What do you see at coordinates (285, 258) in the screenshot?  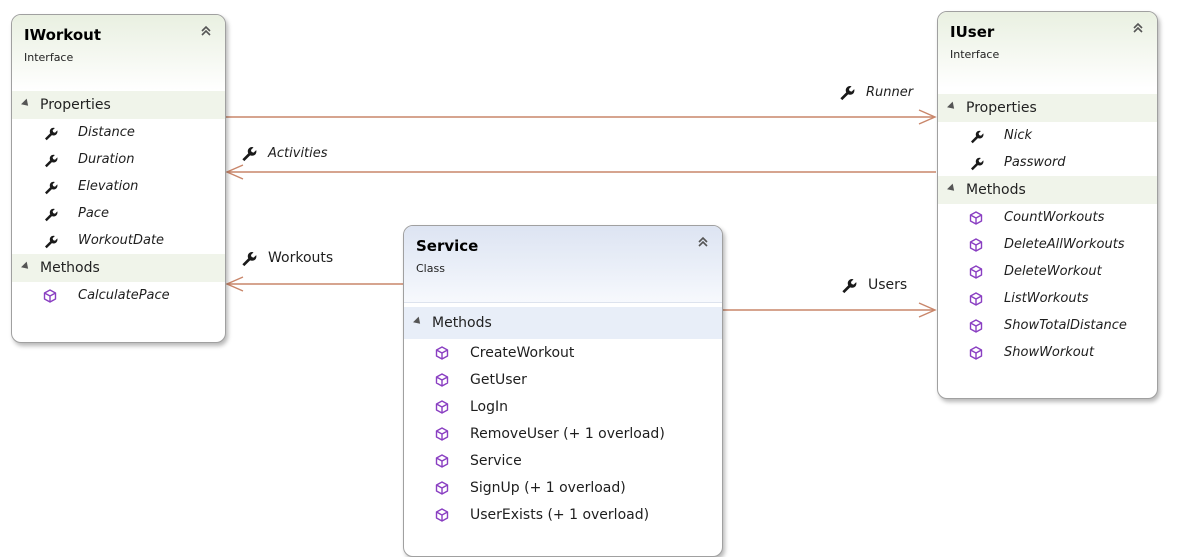 I see `workouts-label: Workouts` at bounding box center [285, 258].